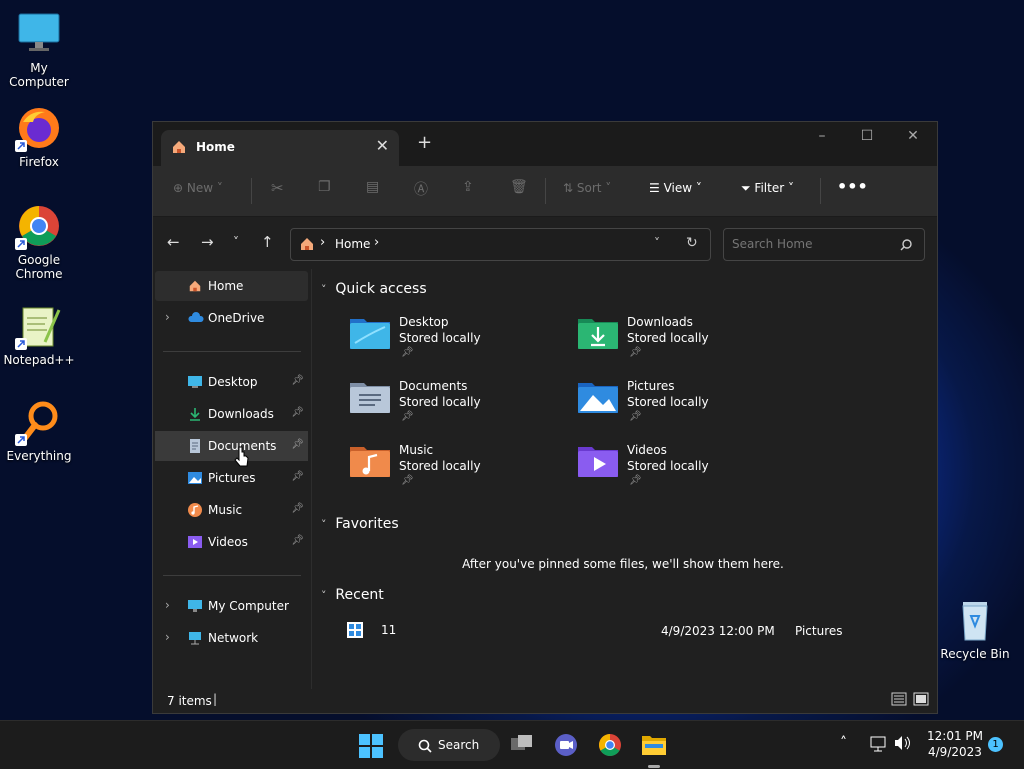  What do you see at coordinates (500, 244) in the screenshot?
I see `address-bar: › Home › ˅ ↻` at bounding box center [500, 244].